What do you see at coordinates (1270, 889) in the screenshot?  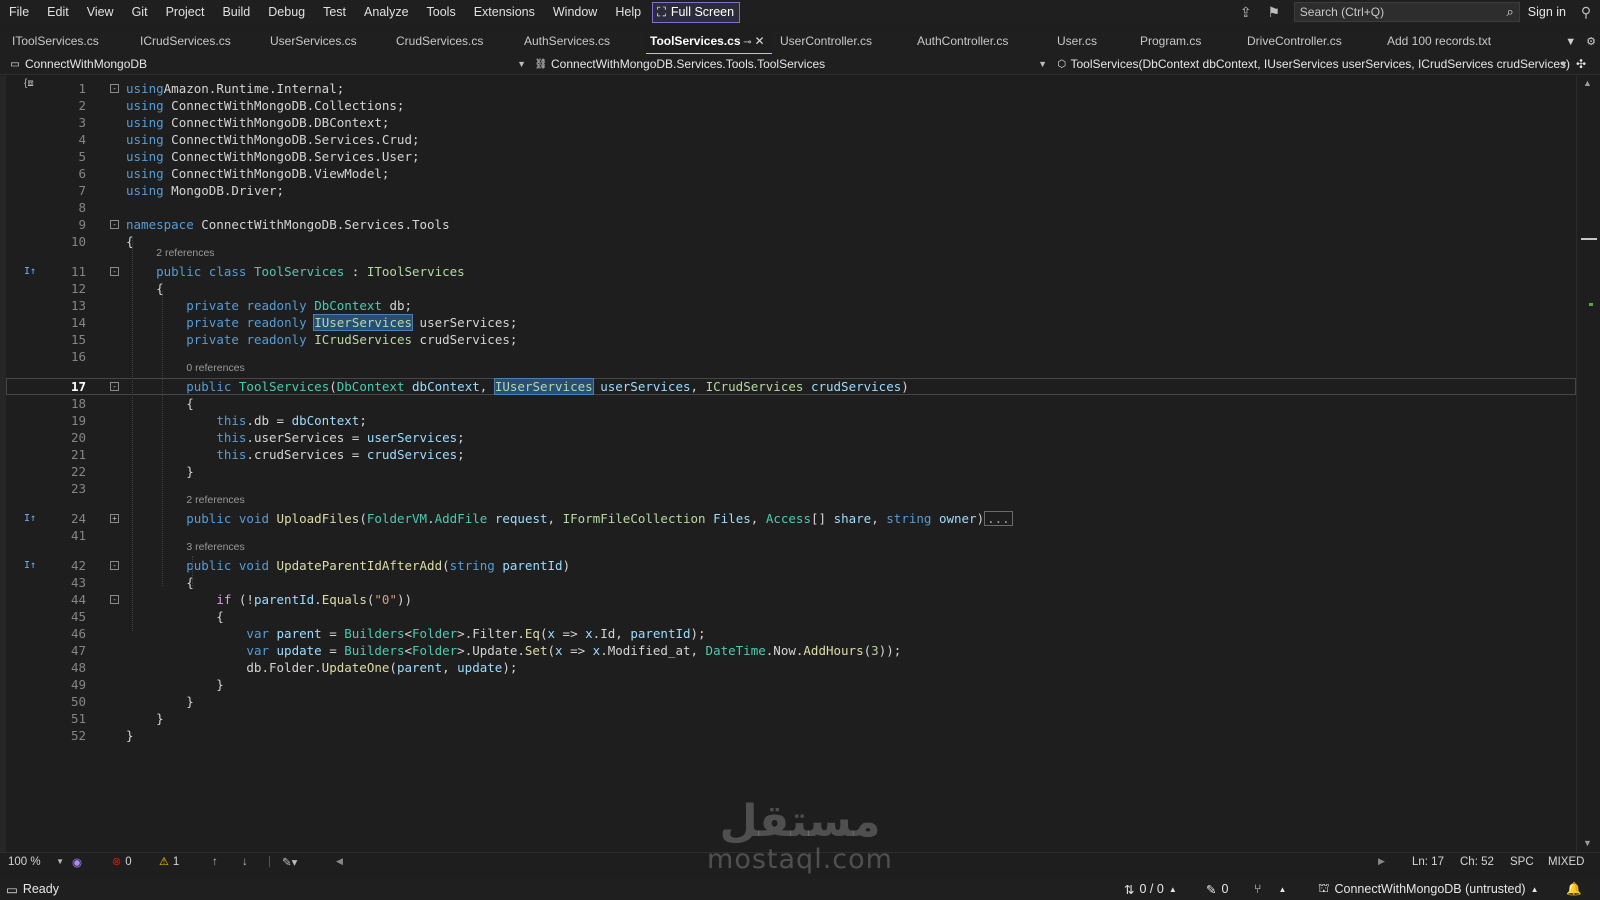 I see `branch-selector: ⑂ ▲` at bounding box center [1270, 889].